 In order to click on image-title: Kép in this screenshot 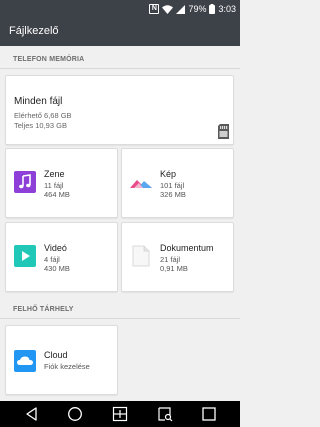, I will do `click(168, 174)`.